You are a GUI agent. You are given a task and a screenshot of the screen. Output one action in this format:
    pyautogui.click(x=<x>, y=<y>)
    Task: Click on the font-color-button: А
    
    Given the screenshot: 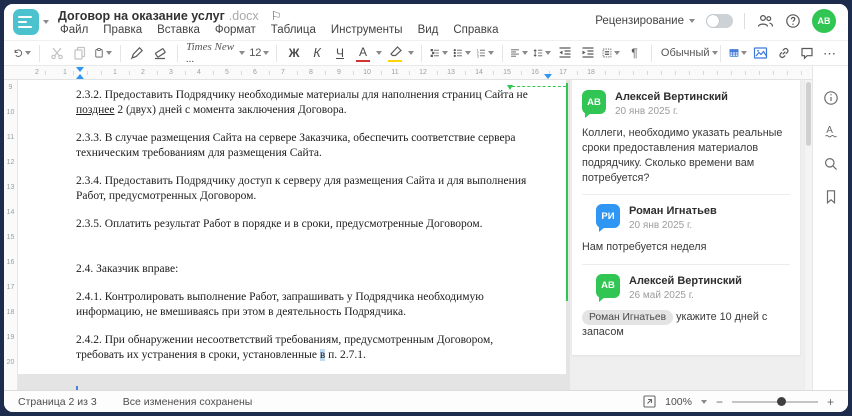 What is the action you would take?
    pyautogui.click(x=363, y=53)
    